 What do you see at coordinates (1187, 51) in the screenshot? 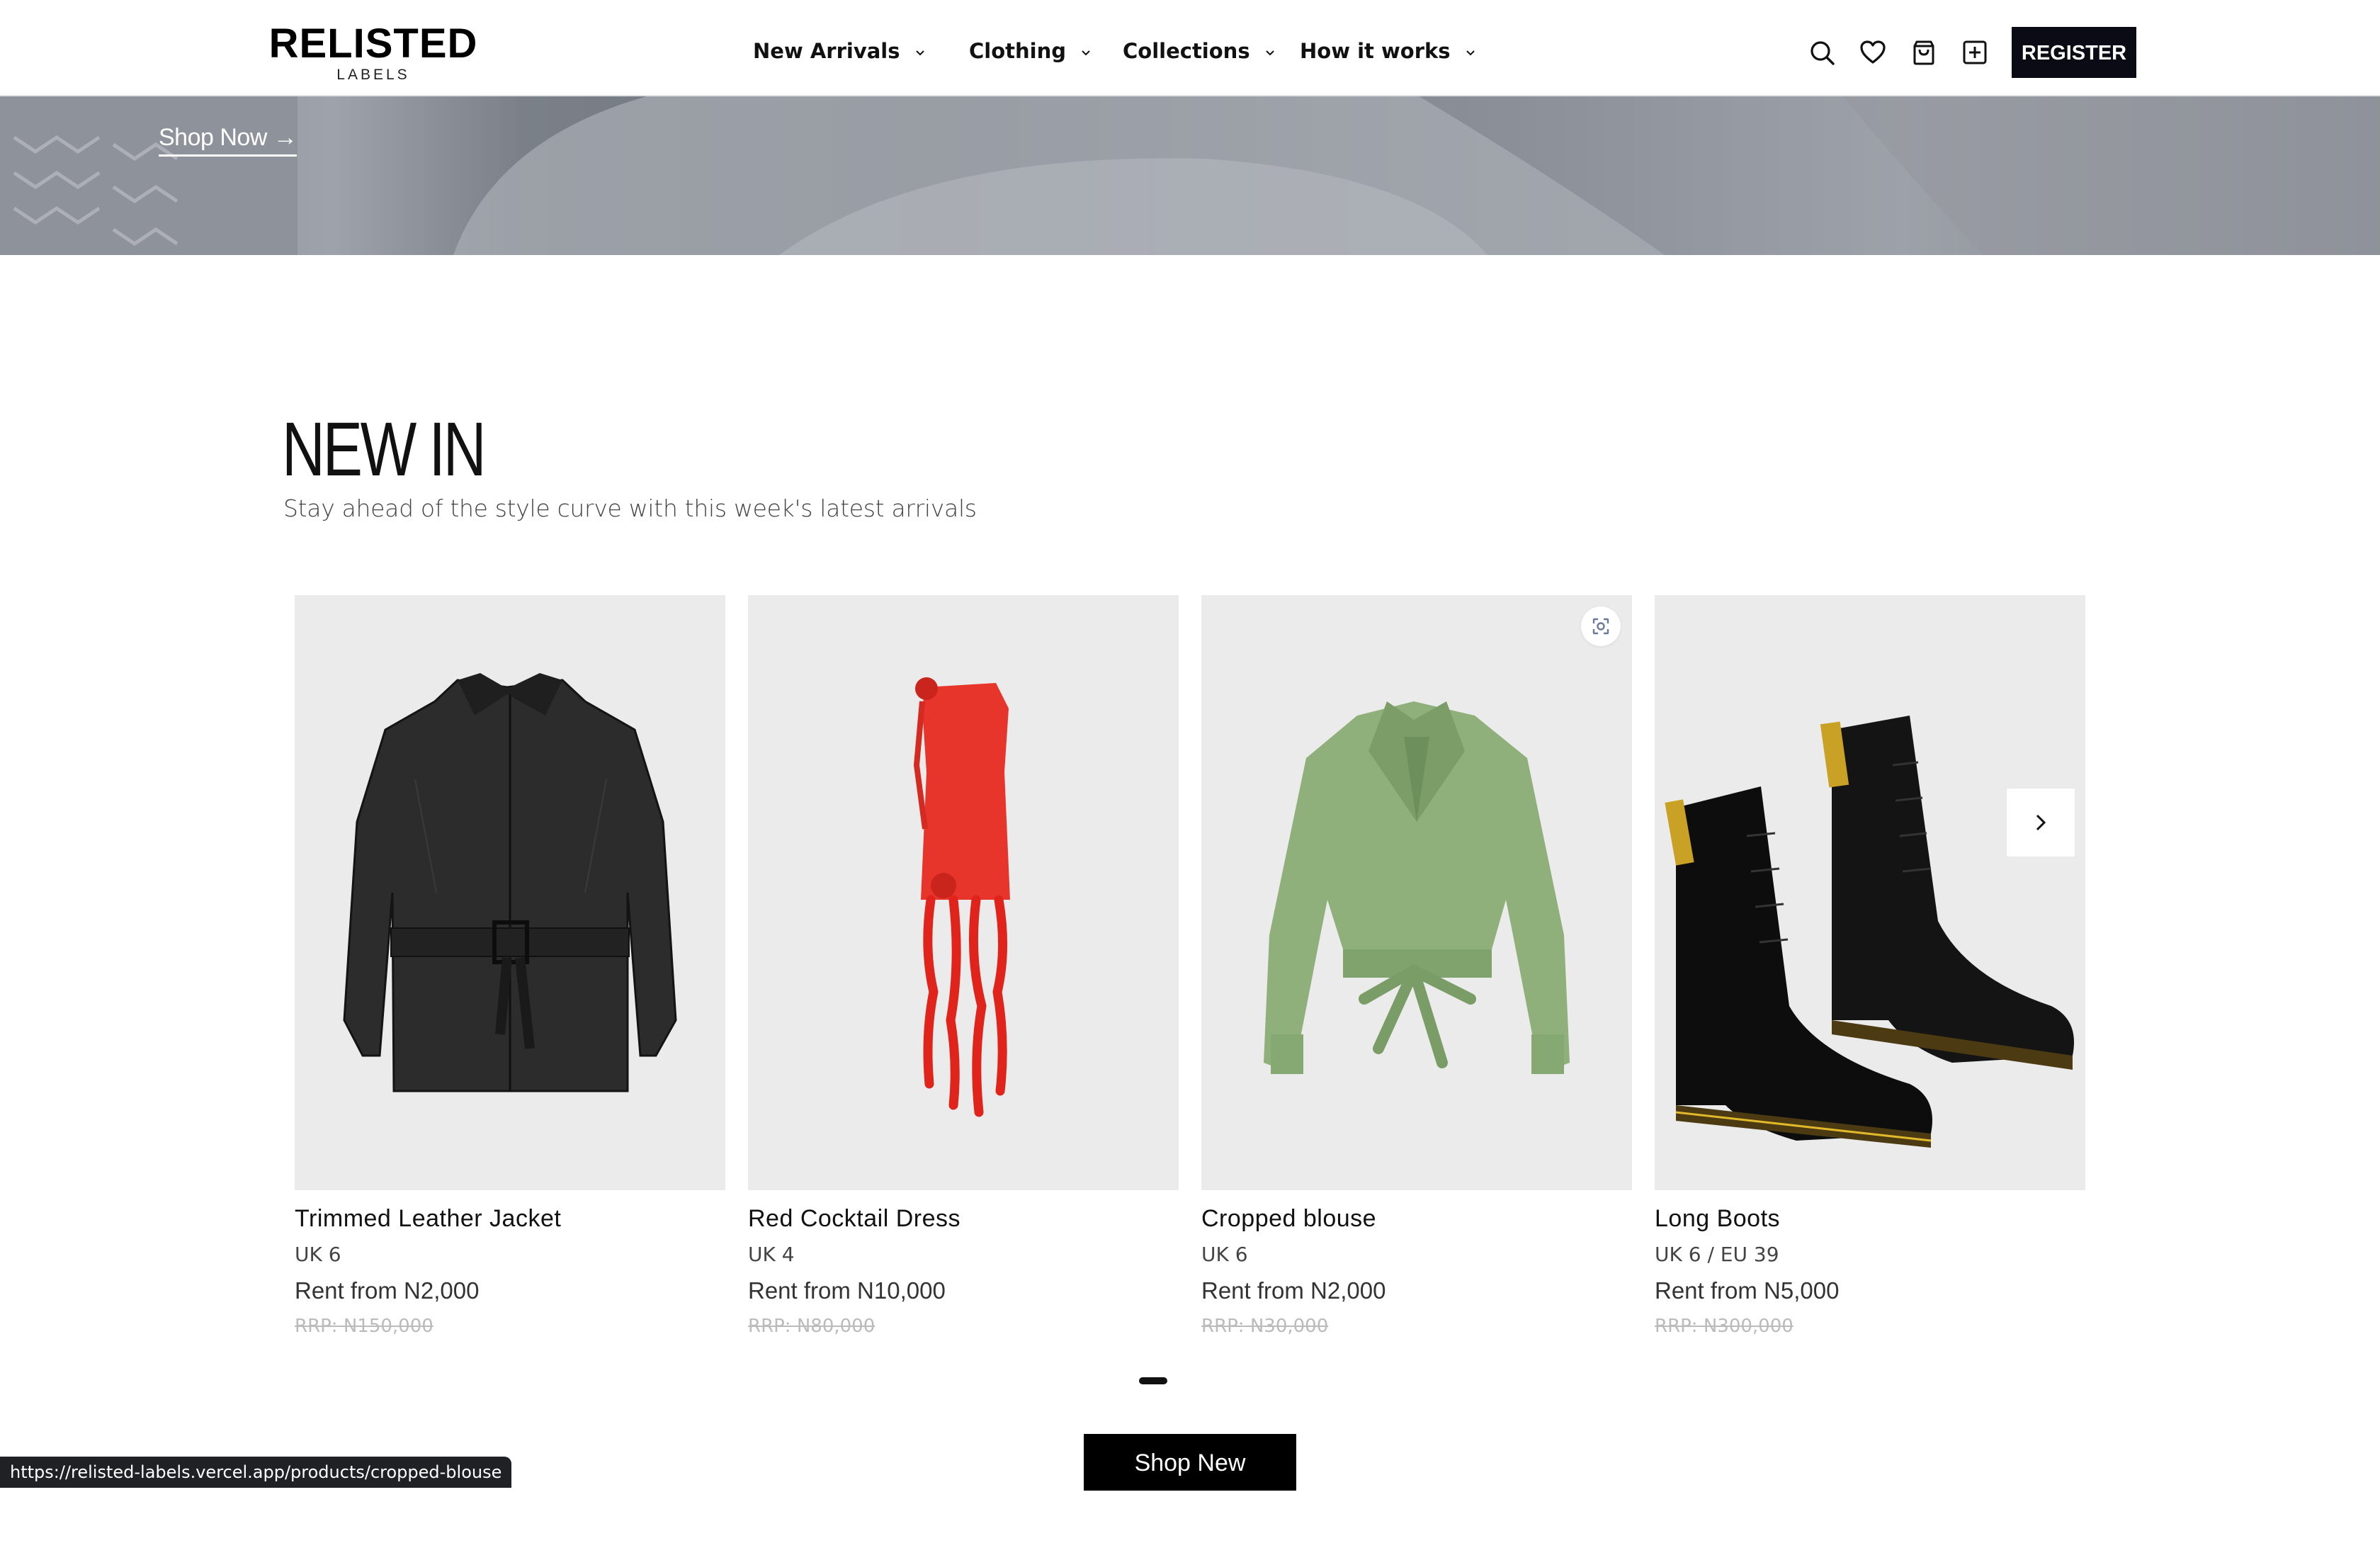
I see `nav-label: Collections` at bounding box center [1187, 51].